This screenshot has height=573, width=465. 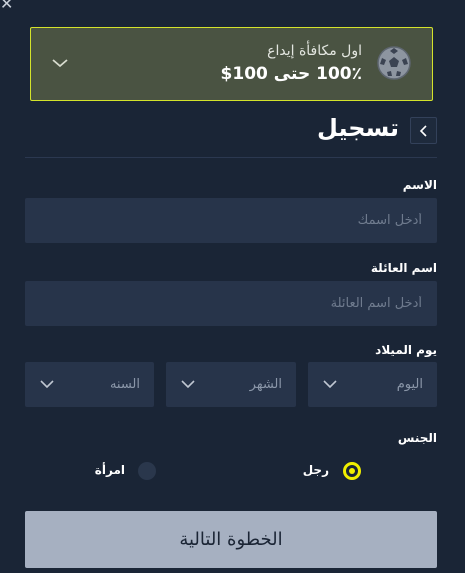 I want to click on chevron-left-icon, so click(x=423, y=131).